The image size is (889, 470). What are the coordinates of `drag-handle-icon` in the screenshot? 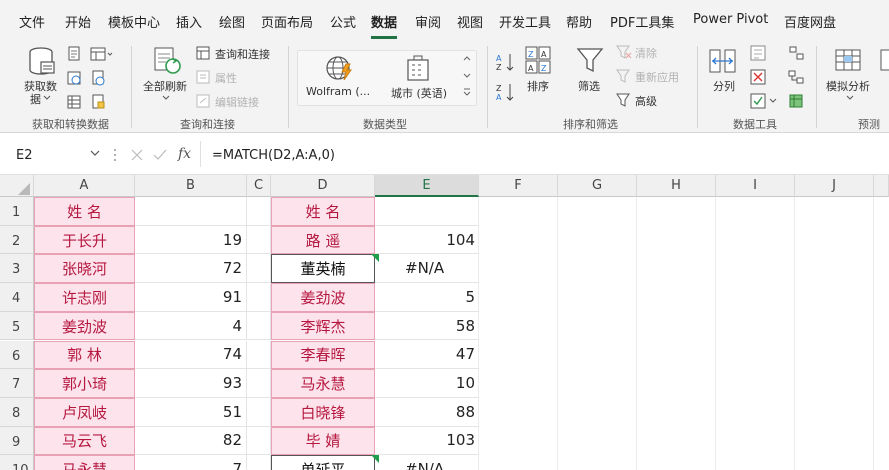 It's located at (115, 155).